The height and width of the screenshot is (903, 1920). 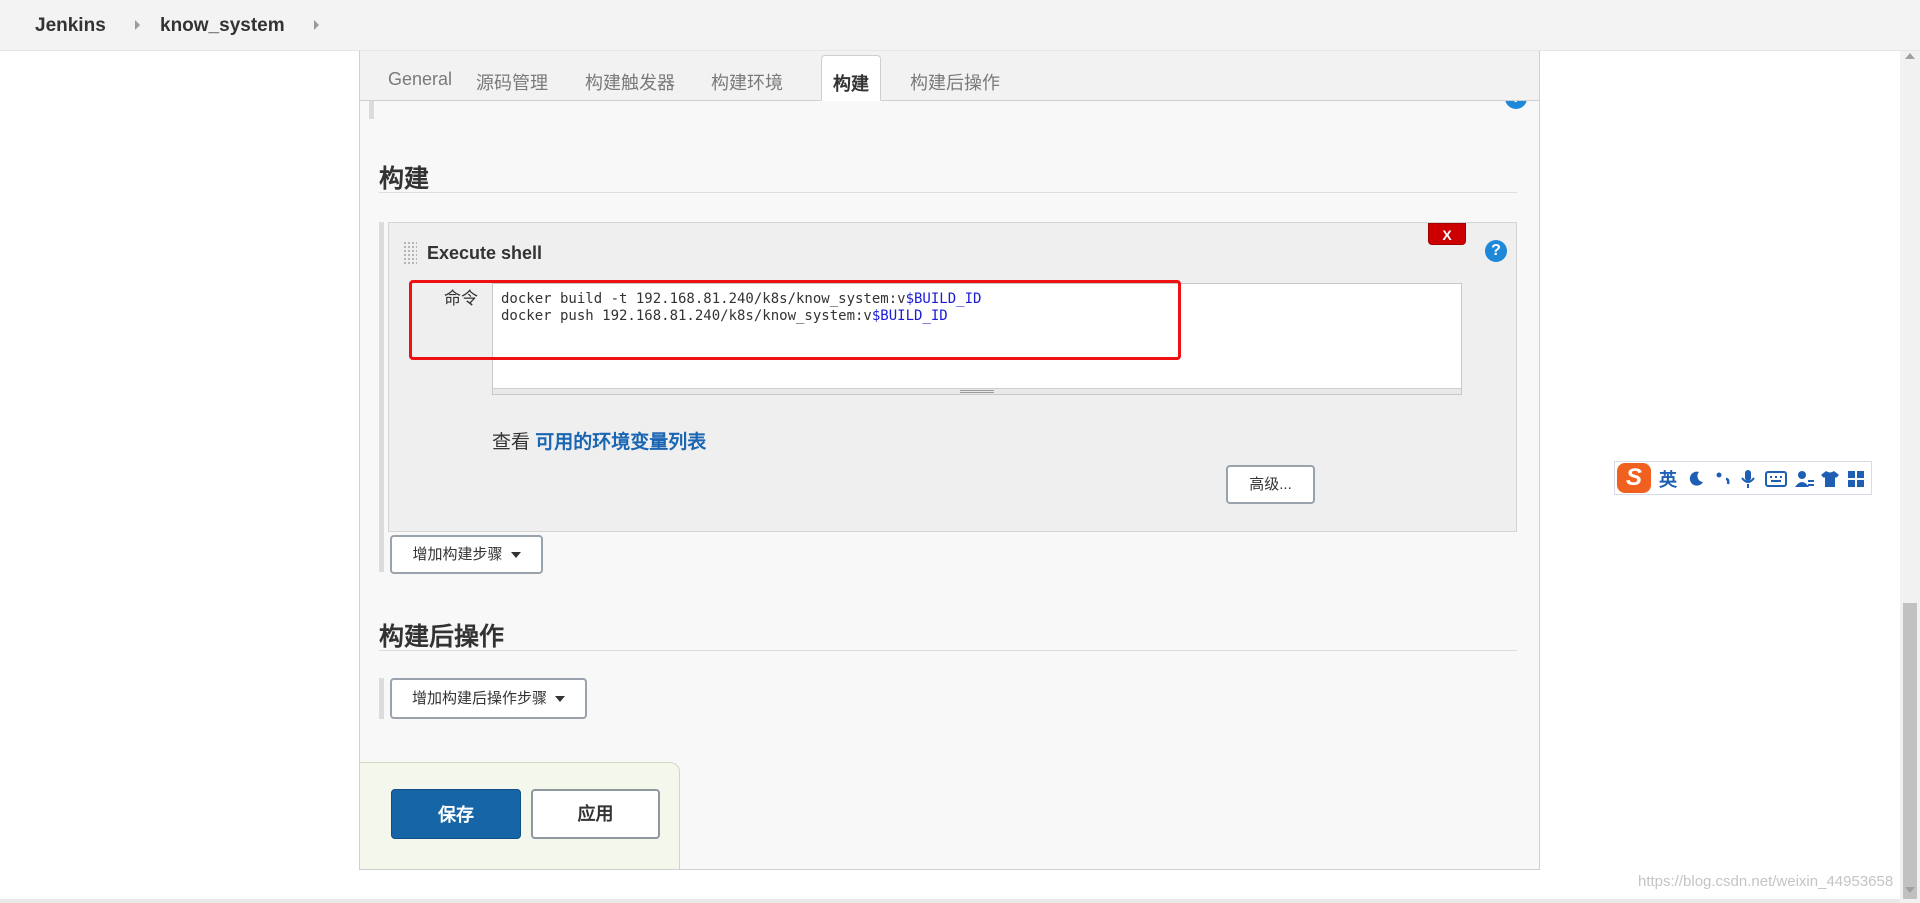 I want to click on ime-toolbar: S 英, so click(x=1743, y=478).